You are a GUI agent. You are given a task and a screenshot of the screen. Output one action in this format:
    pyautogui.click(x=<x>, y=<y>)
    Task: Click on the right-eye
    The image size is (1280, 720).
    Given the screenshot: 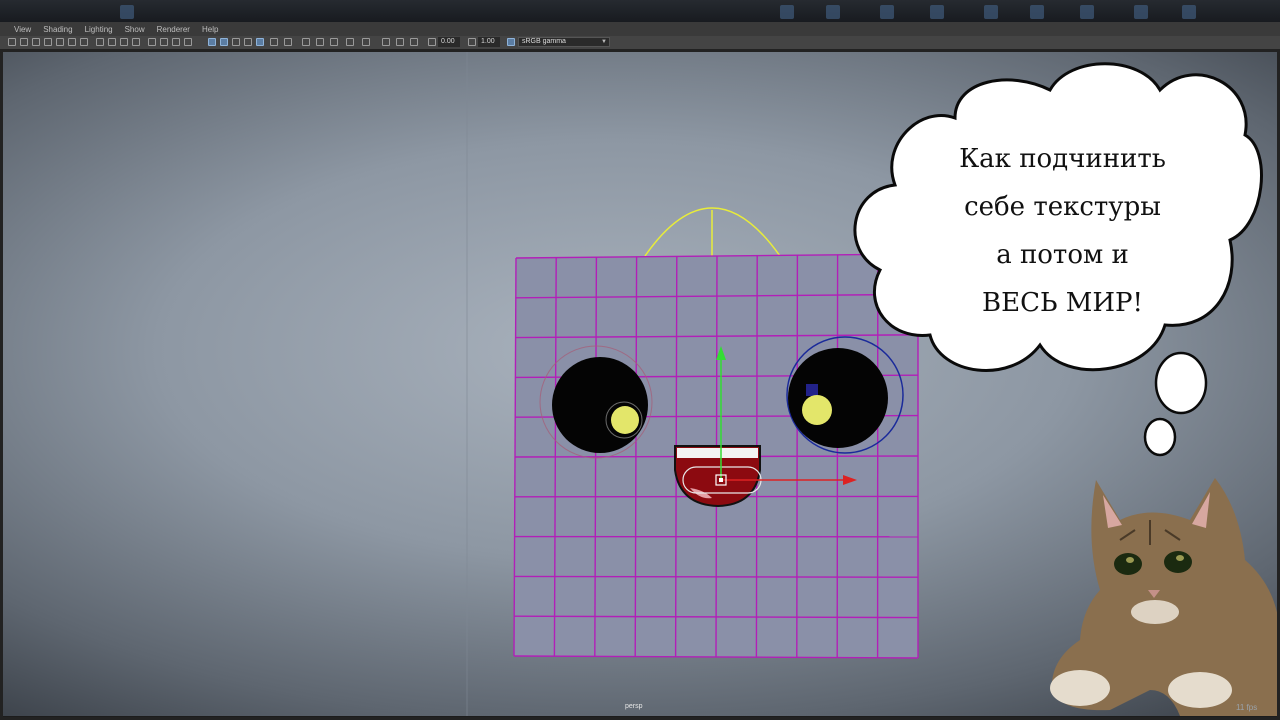 What is the action you would take?
    pyautogui.click(x=845, y=395)
    